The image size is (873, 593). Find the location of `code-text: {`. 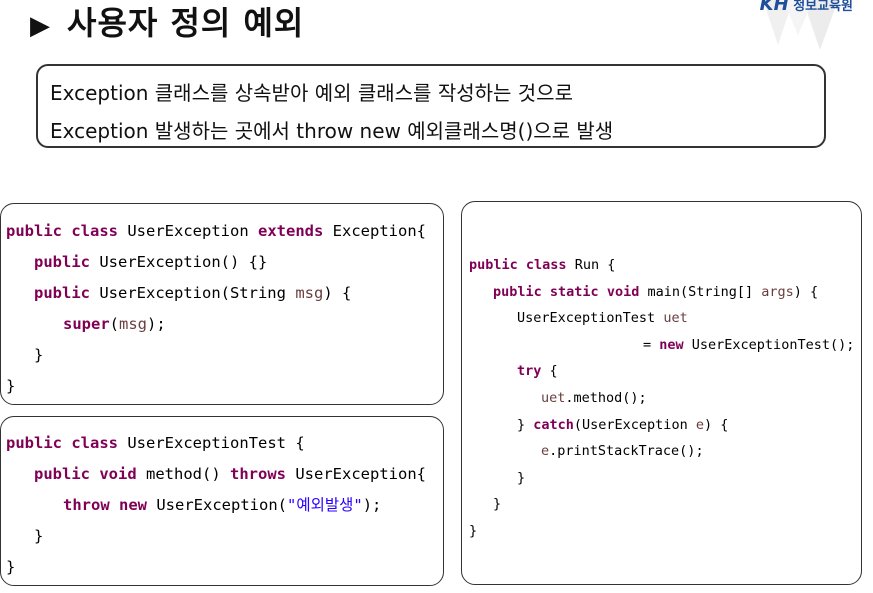

code-text: { is located at coordinates (549, 371).